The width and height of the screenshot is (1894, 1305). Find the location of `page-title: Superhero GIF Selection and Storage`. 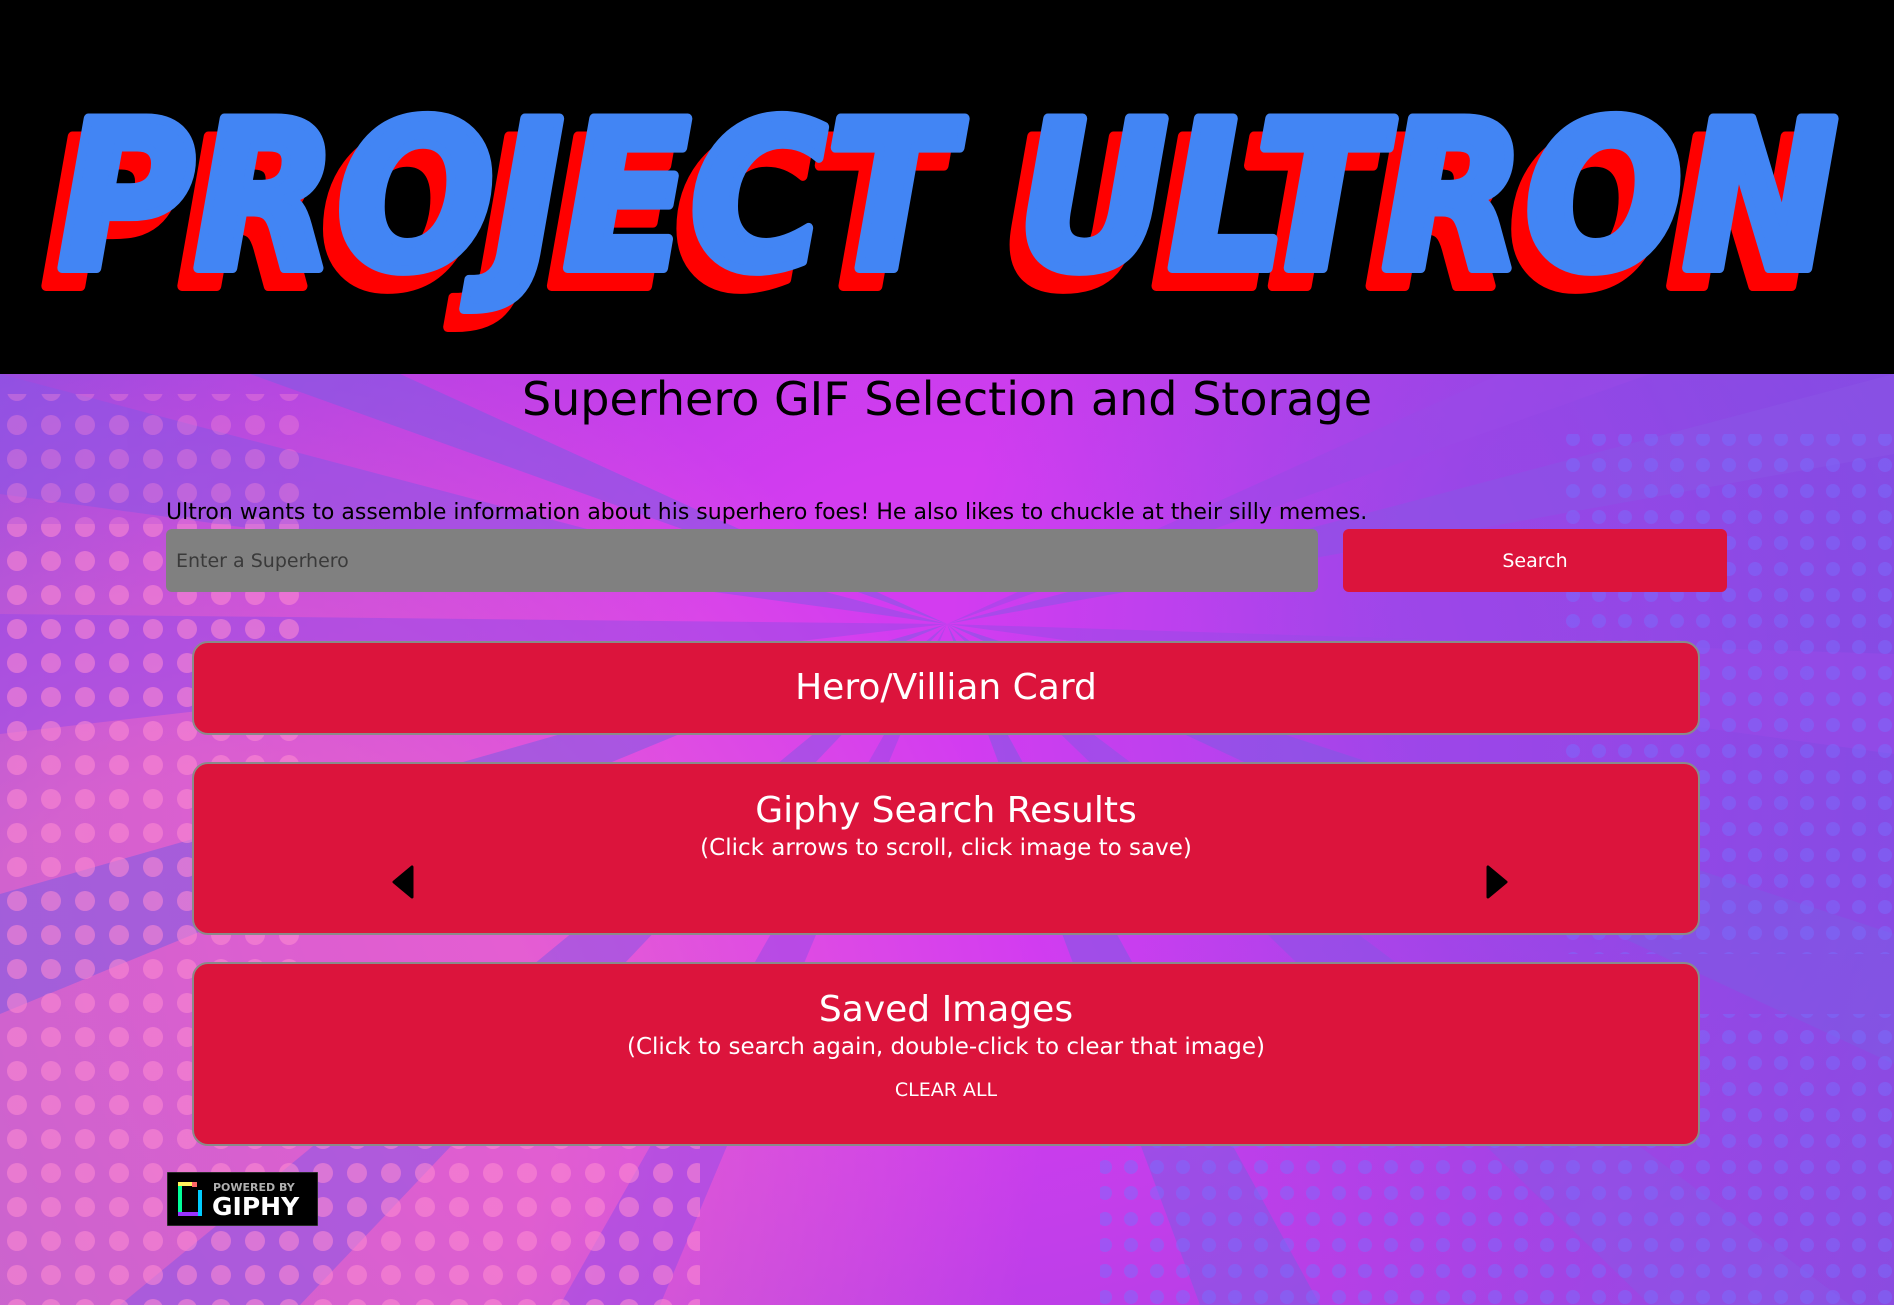

page-title: Superhero GIF Selection and Storage is located at coordinates (947, 399).